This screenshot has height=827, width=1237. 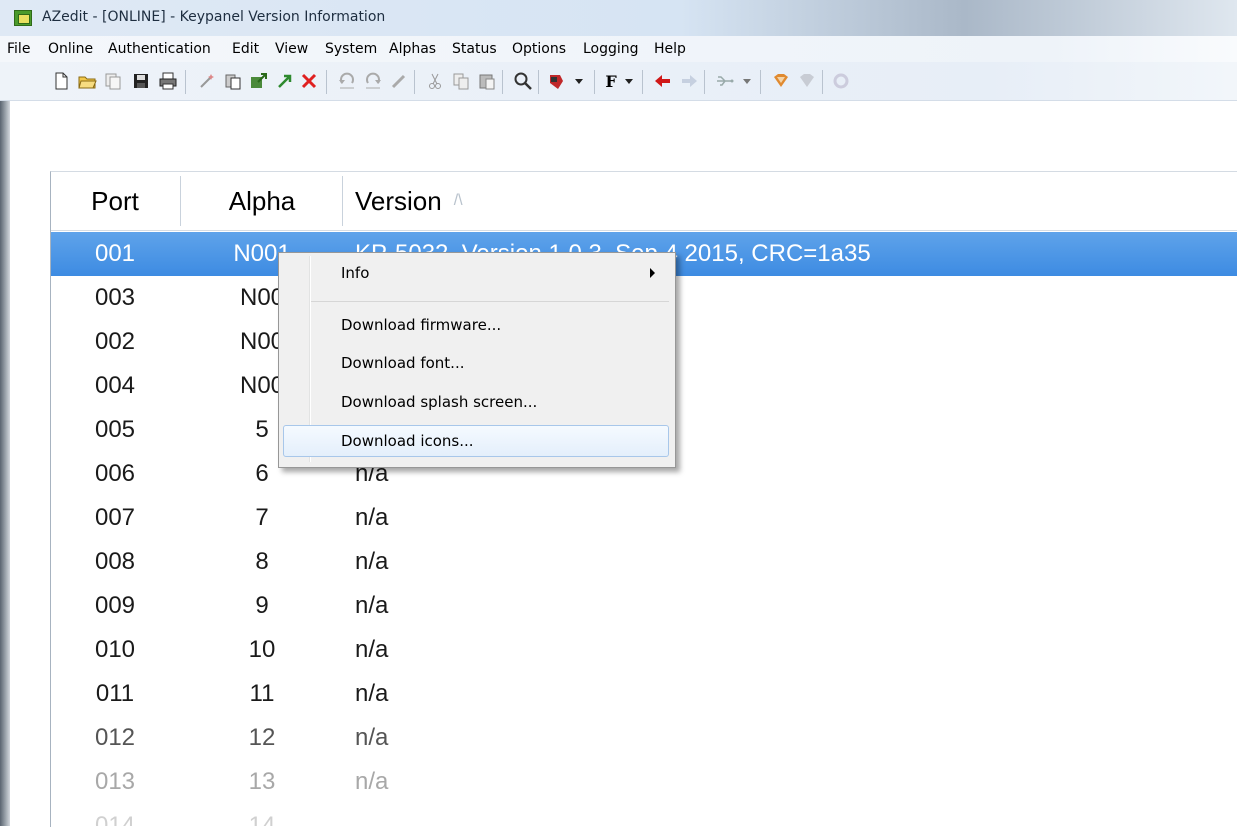 I want to click on list-header: Port Alpha Version /\, so click(x=644, y=201).